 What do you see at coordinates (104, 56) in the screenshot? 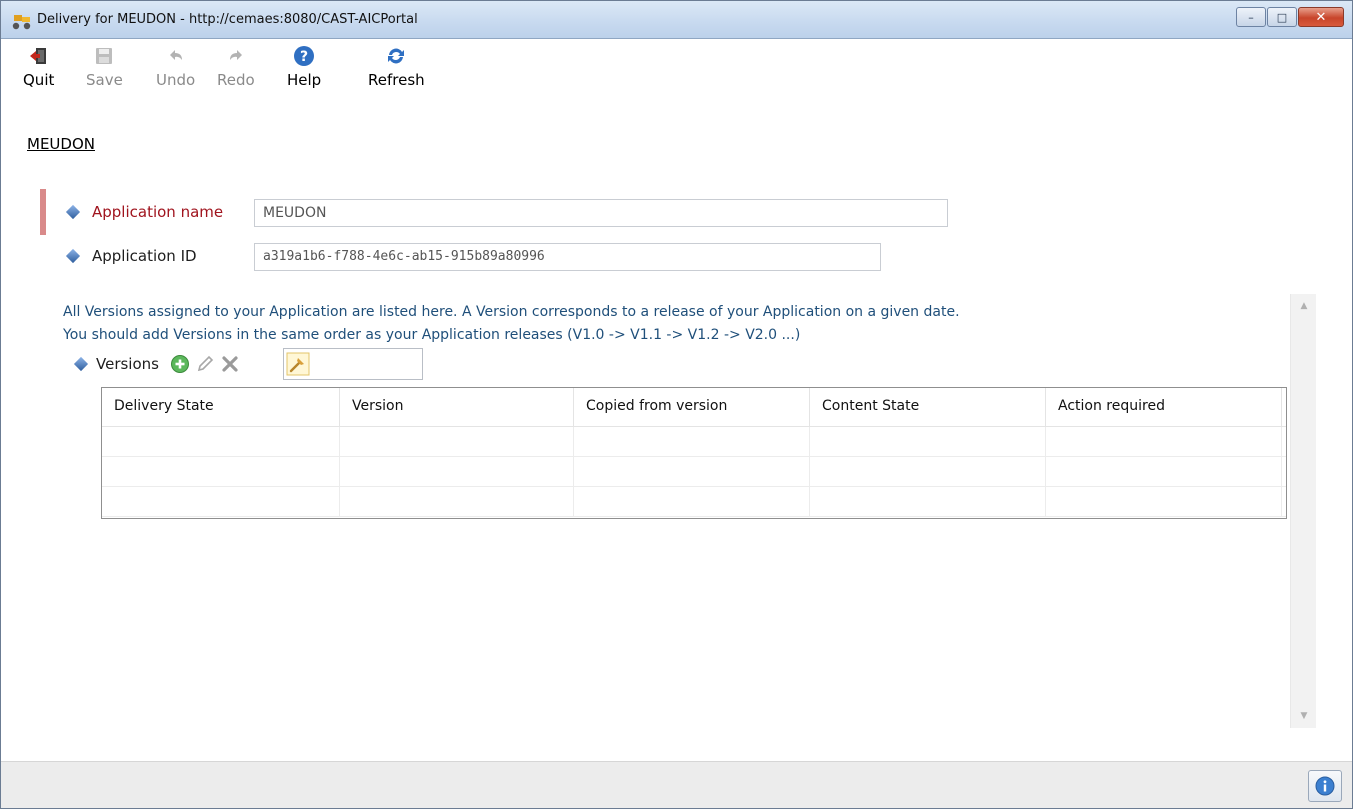
I see `save-icon` at bounding box center [104, 56].